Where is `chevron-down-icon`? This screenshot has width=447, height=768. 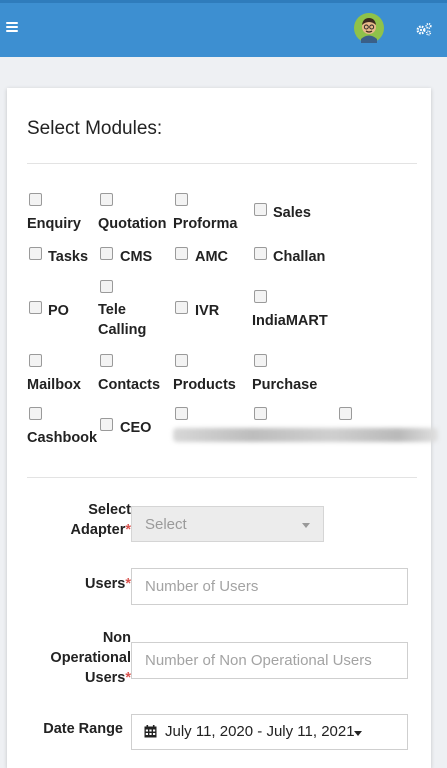 chevron-down-icon is located at coordinates (306, 525).